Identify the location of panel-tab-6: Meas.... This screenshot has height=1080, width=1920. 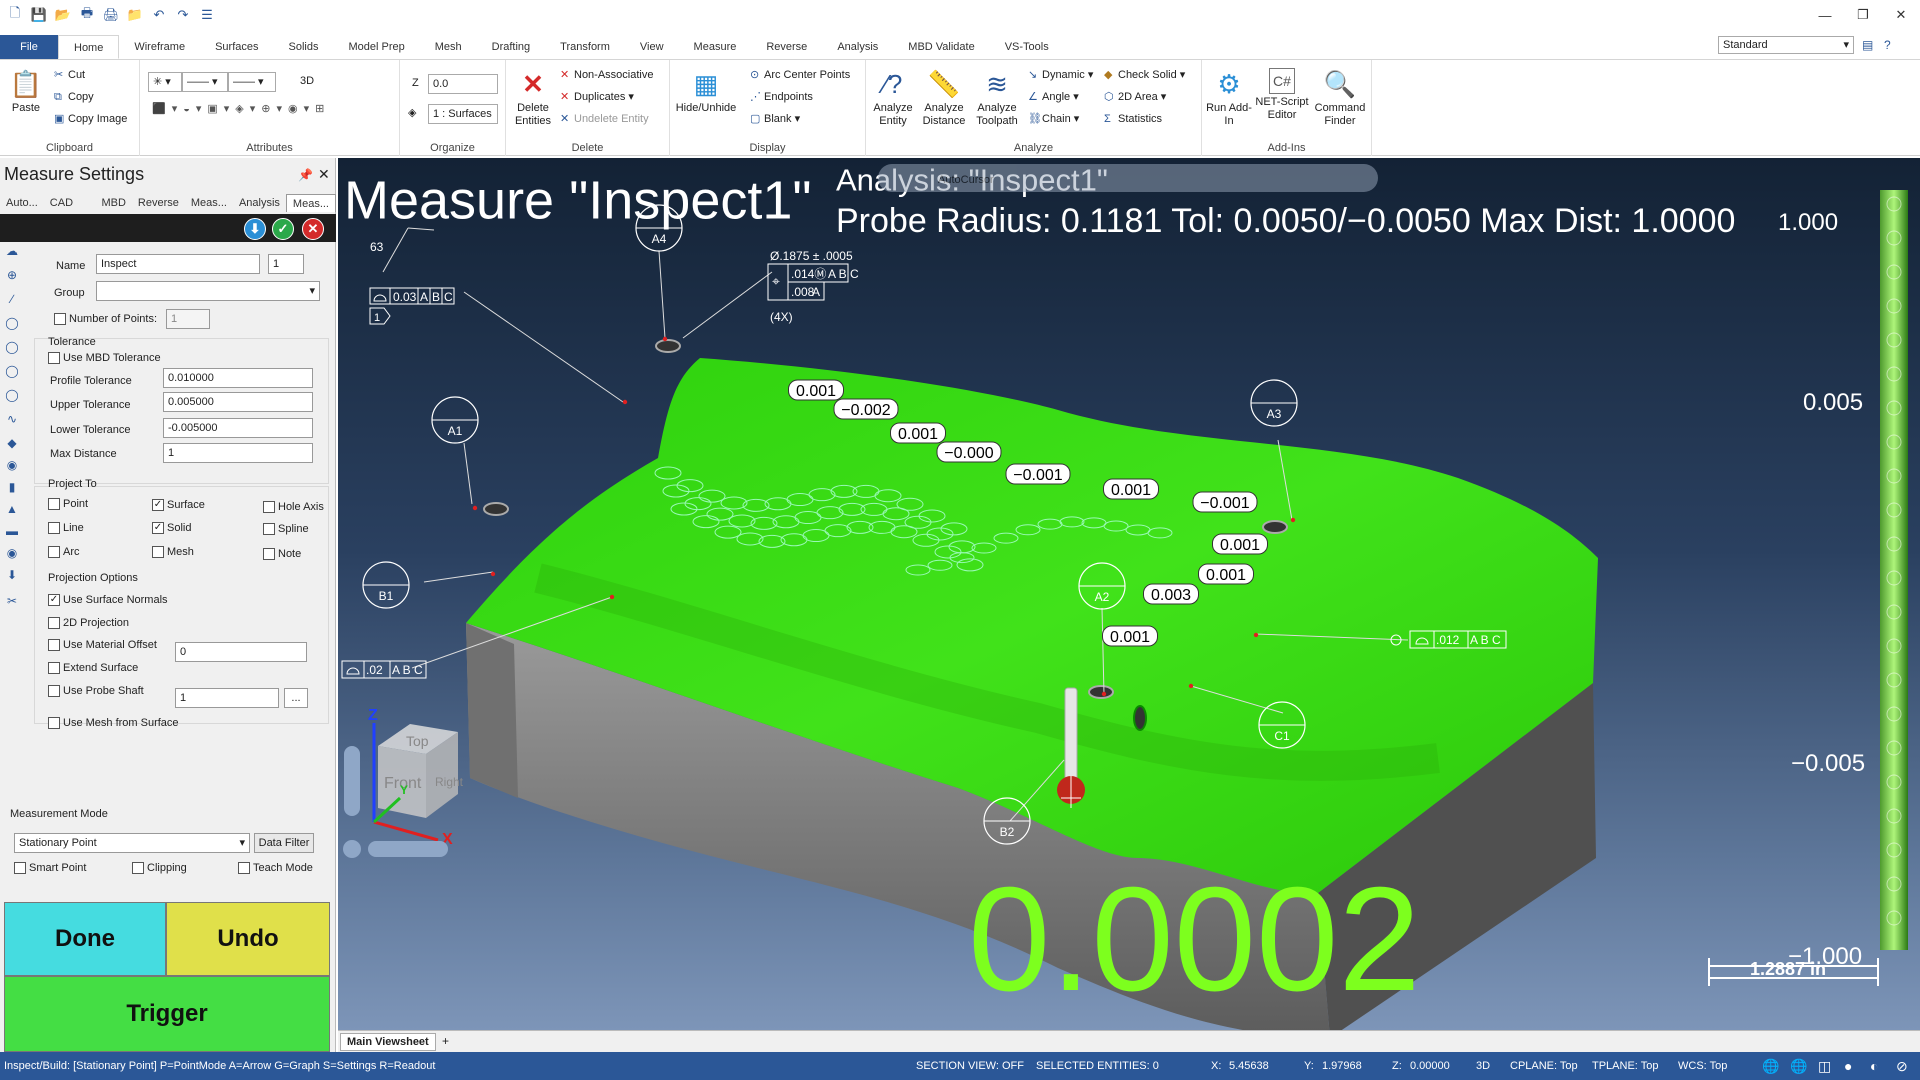
(310, 203).